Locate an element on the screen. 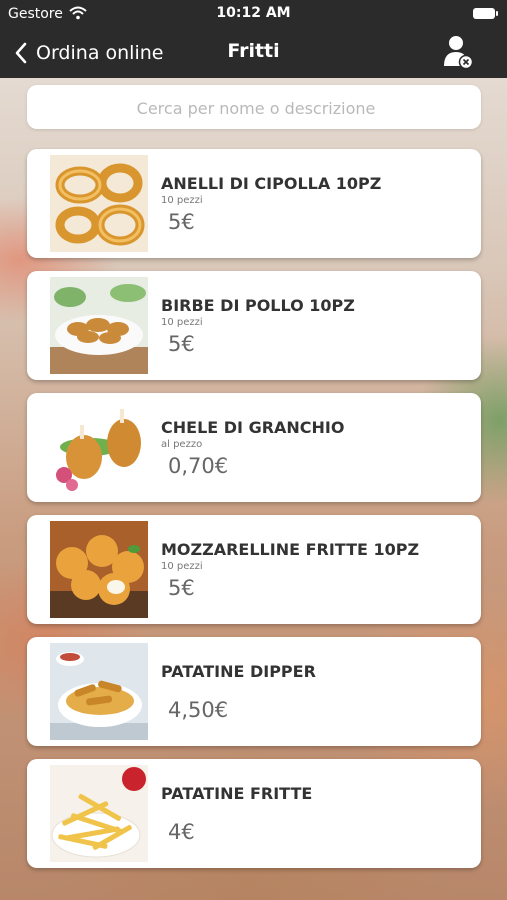 The image size is (507, 900). battery-icon is located at coordinates (485, 13).